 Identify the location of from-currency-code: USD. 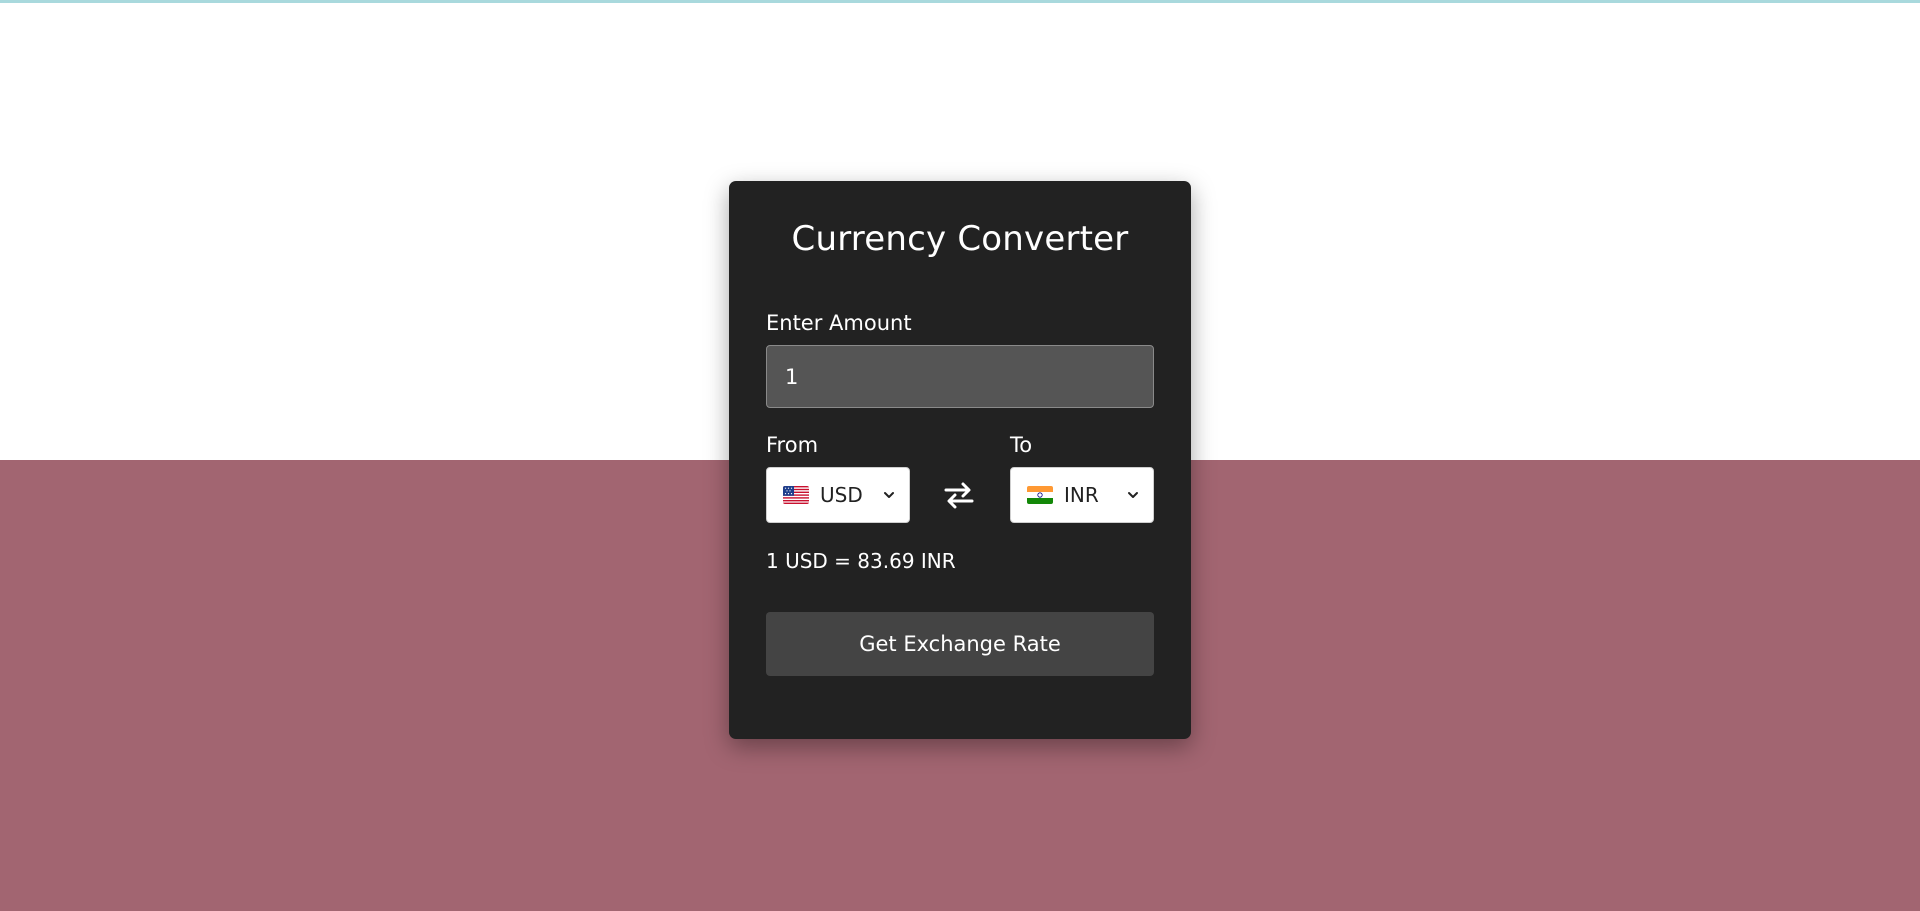
(841, 495).